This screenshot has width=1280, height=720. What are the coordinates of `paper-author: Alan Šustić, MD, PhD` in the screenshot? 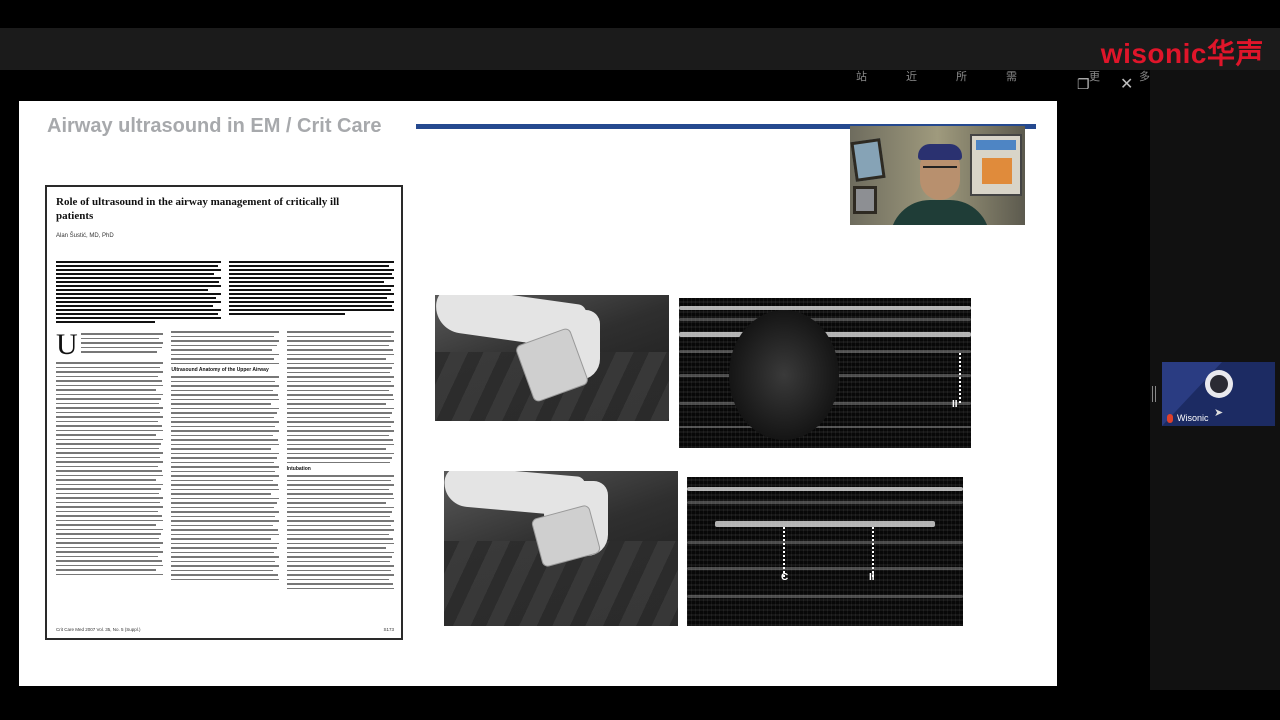 It's located at (85, 236).